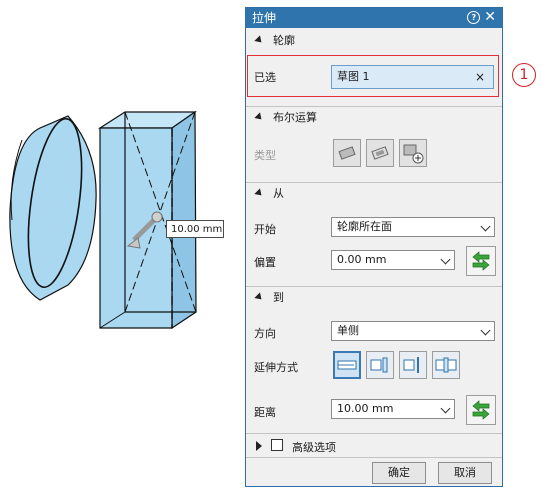  I want to click on boolean-header: 布尔运算, so click(374, 118).